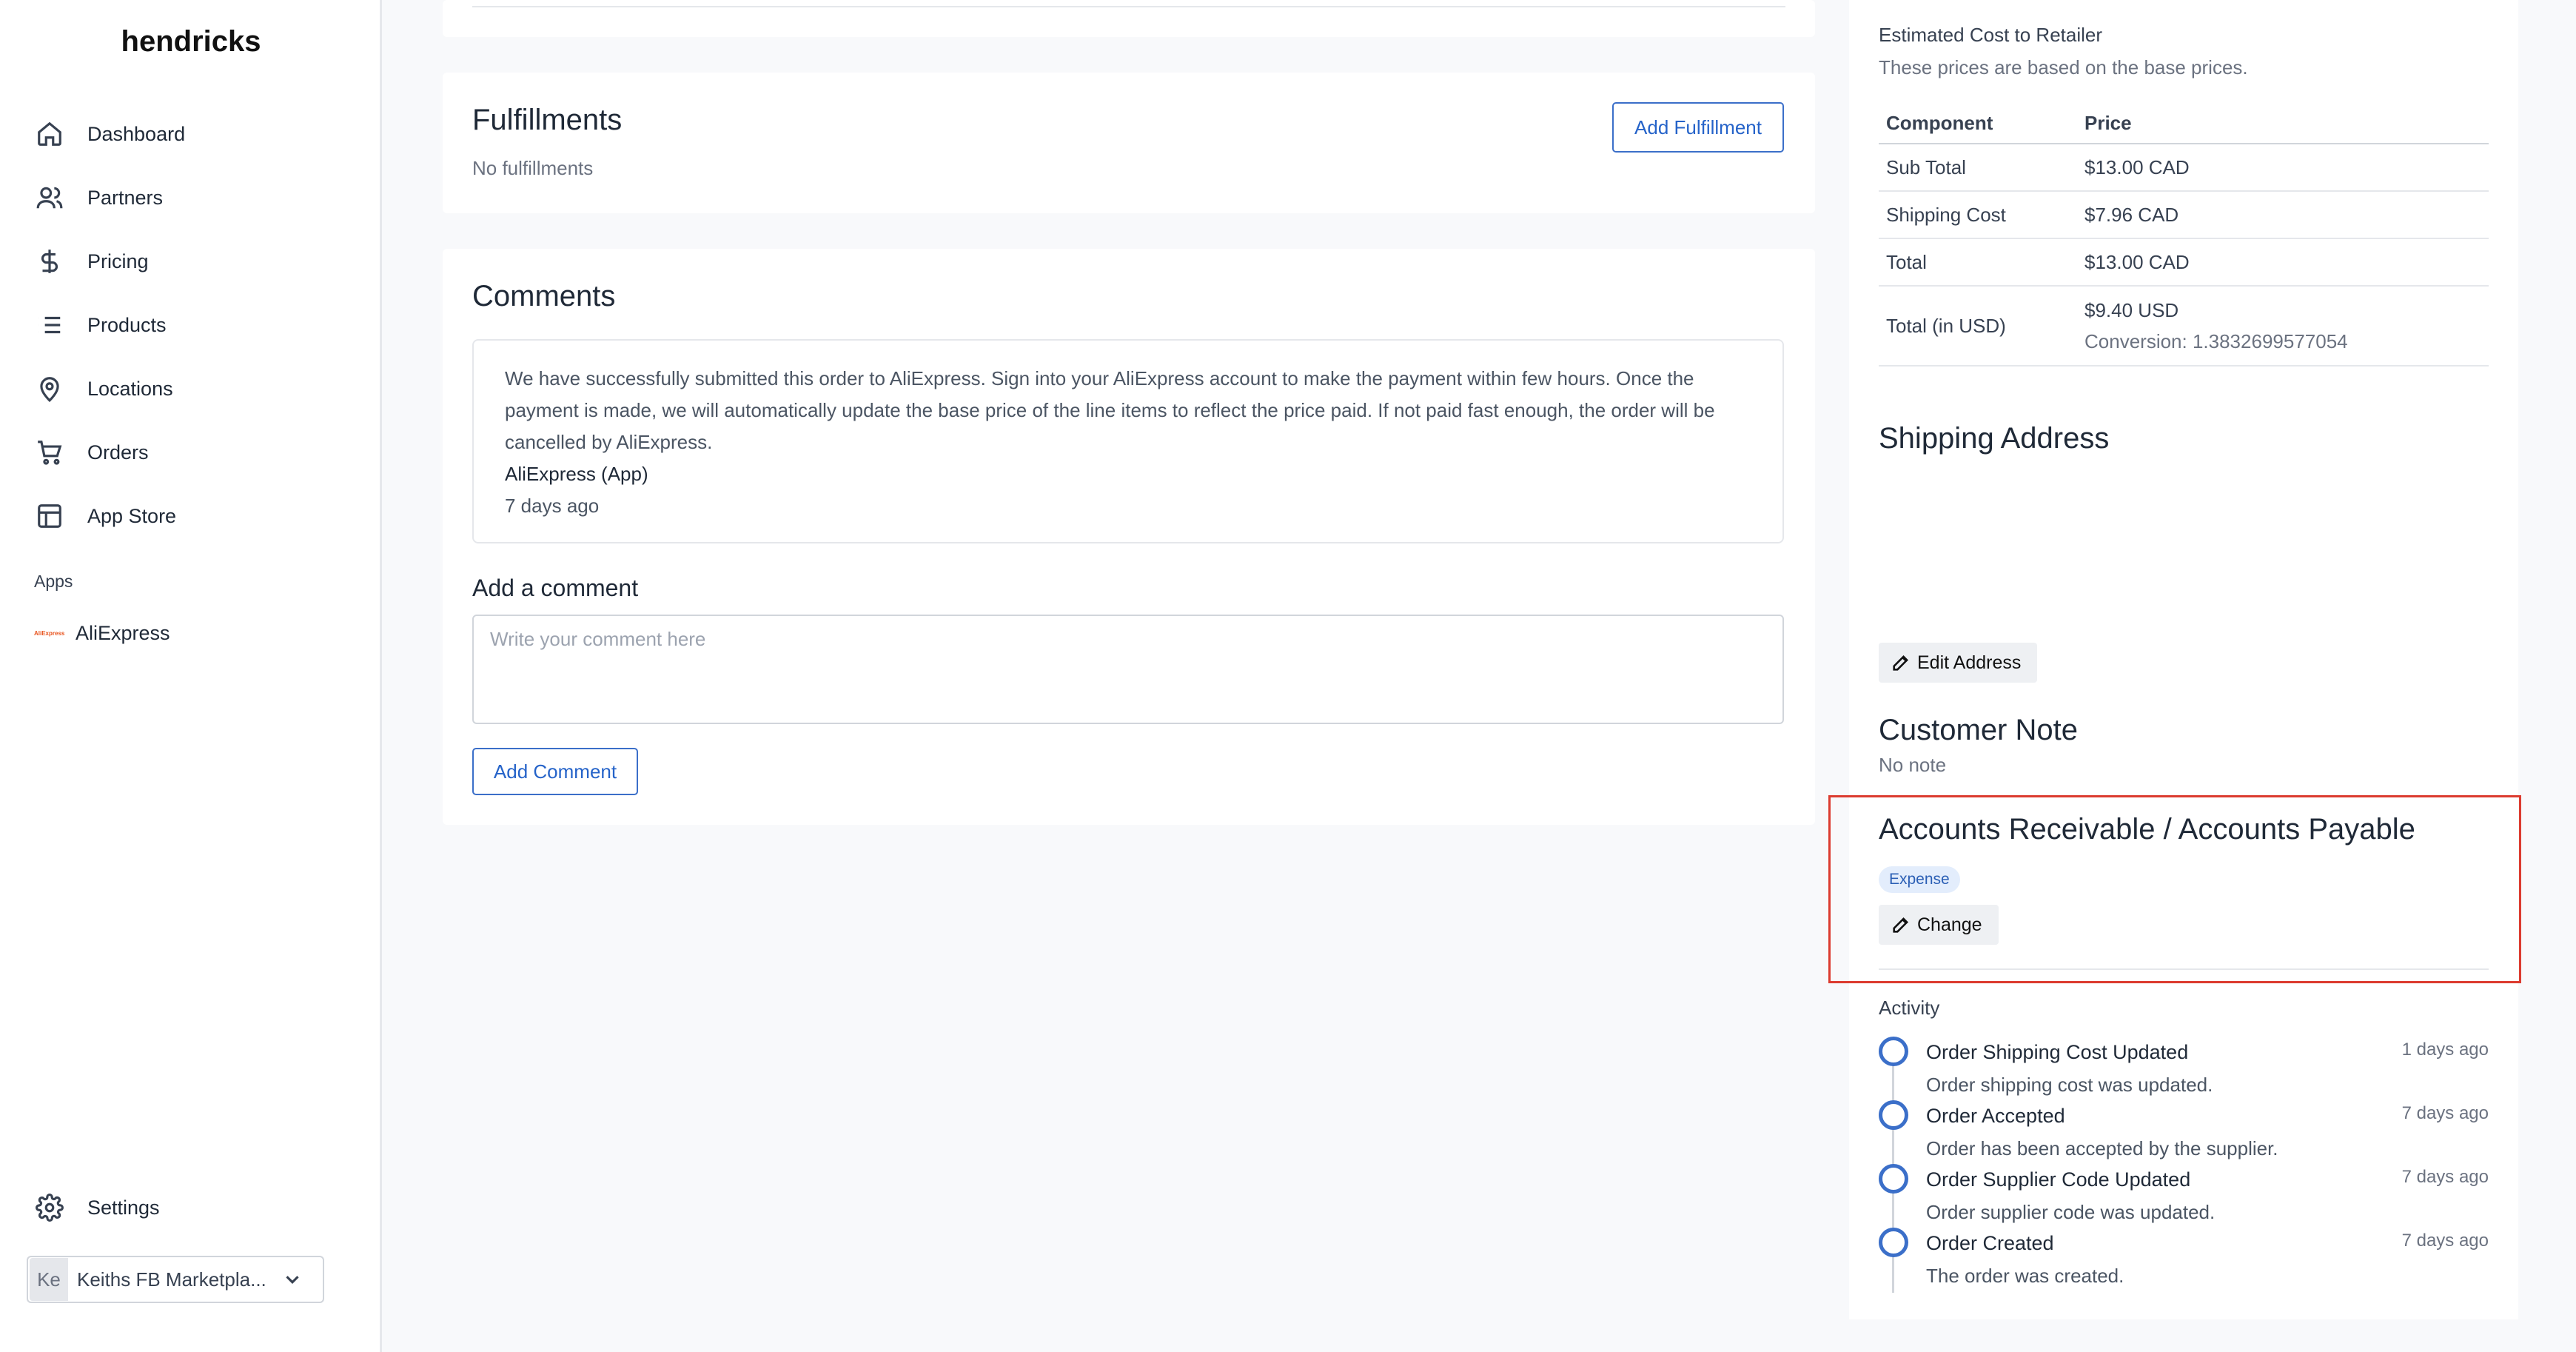 This screenshot has width=2576, height=1352. I want to click on order-items-card, so click(1129, 18).